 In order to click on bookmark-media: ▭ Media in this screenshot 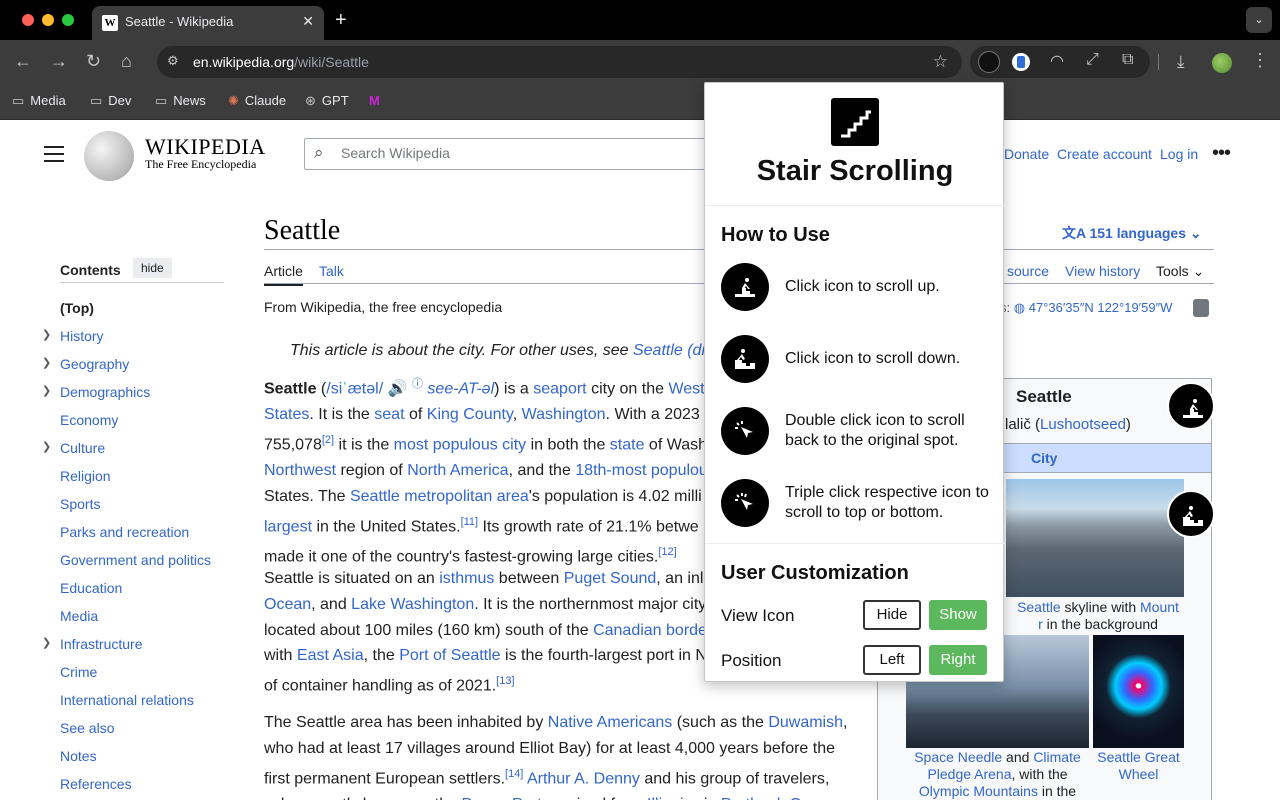, I will do `click(39, 101)`.